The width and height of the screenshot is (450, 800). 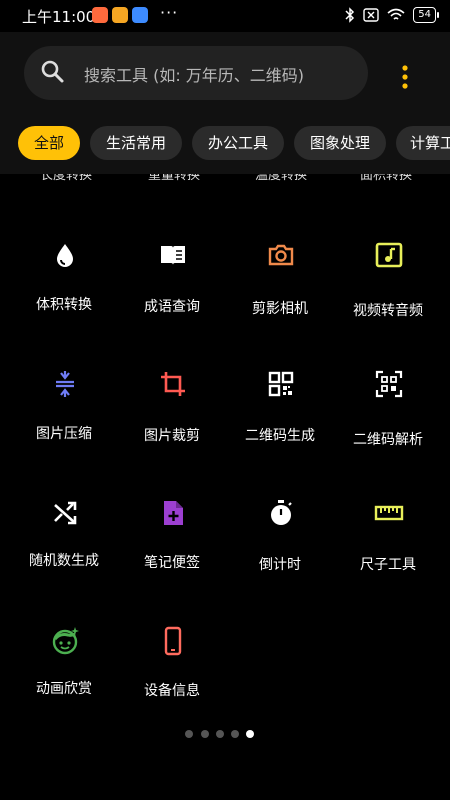 I want to click on tab-all: 全部, so click(x=49, y=143).